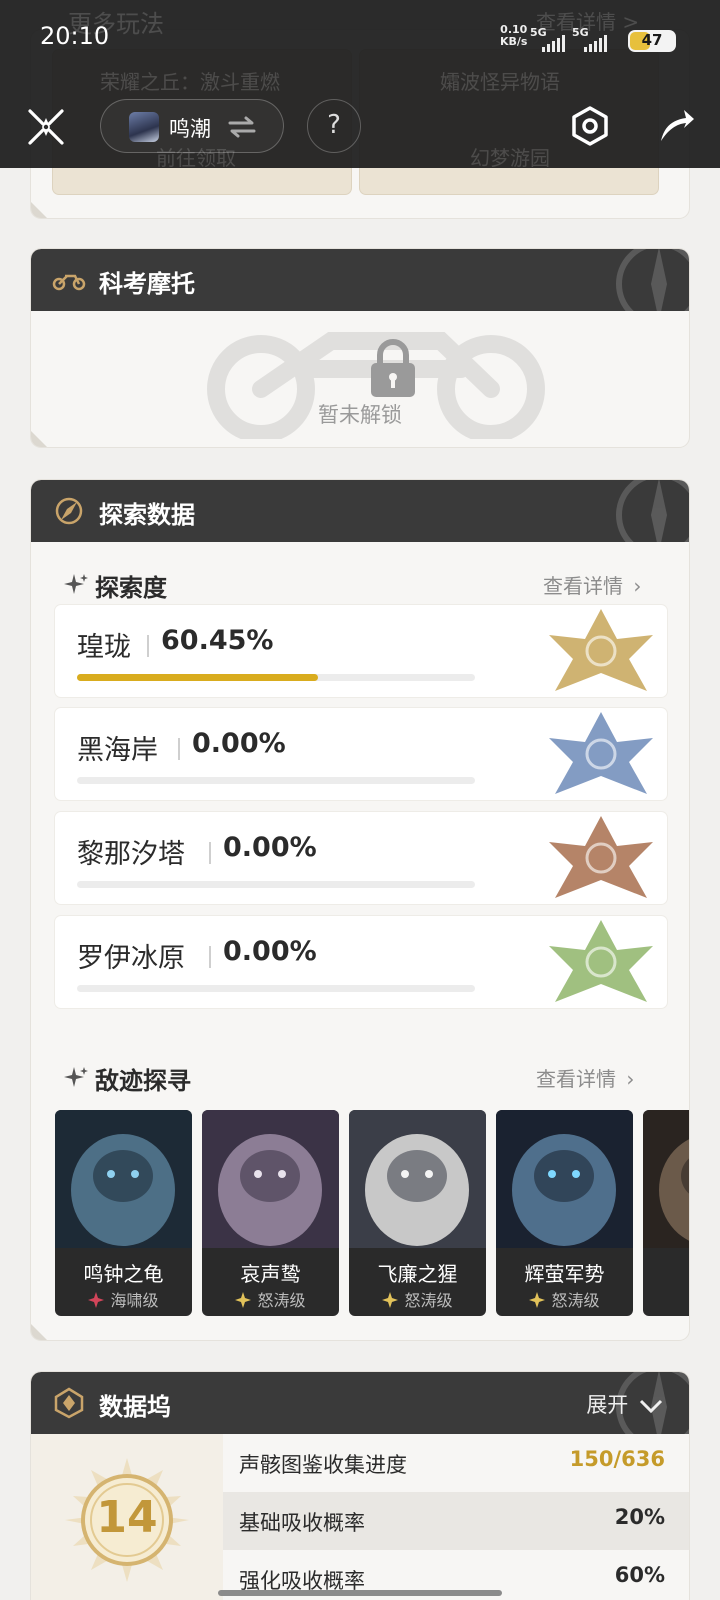 Image resolution: width=720 pixels, height=1600 pixels. What do you see at coordinates (69, 282) in the screenshot?
I see `motorcycle-icon` at bounding box center [69, 282].